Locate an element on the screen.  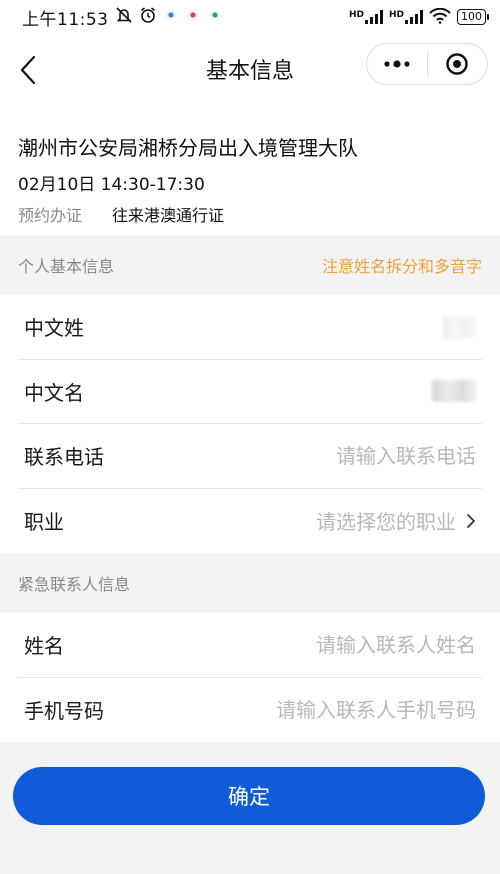
status-time: 上午11:53 is located at coordinates (65, 19).